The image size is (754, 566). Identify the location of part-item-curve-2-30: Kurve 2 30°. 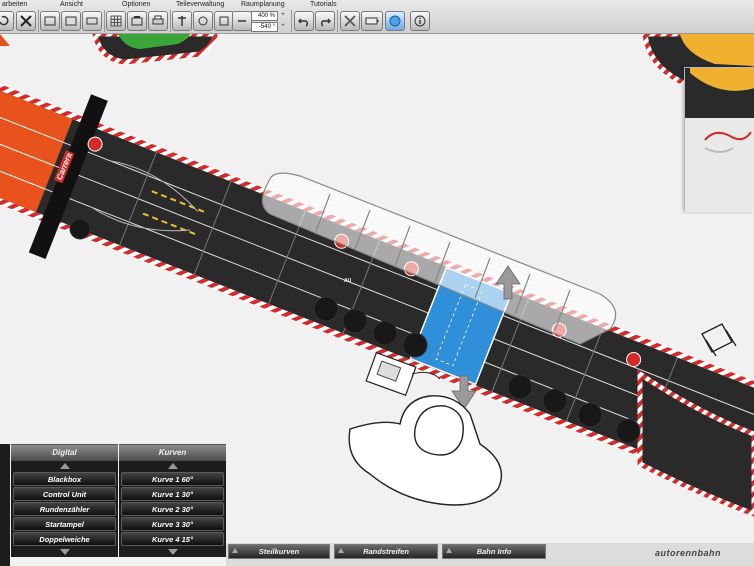
(172, 509).